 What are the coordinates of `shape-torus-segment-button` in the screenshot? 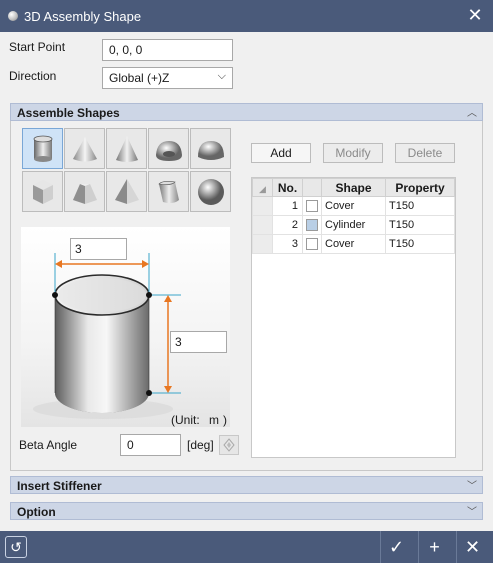 It's located at (168, 148).